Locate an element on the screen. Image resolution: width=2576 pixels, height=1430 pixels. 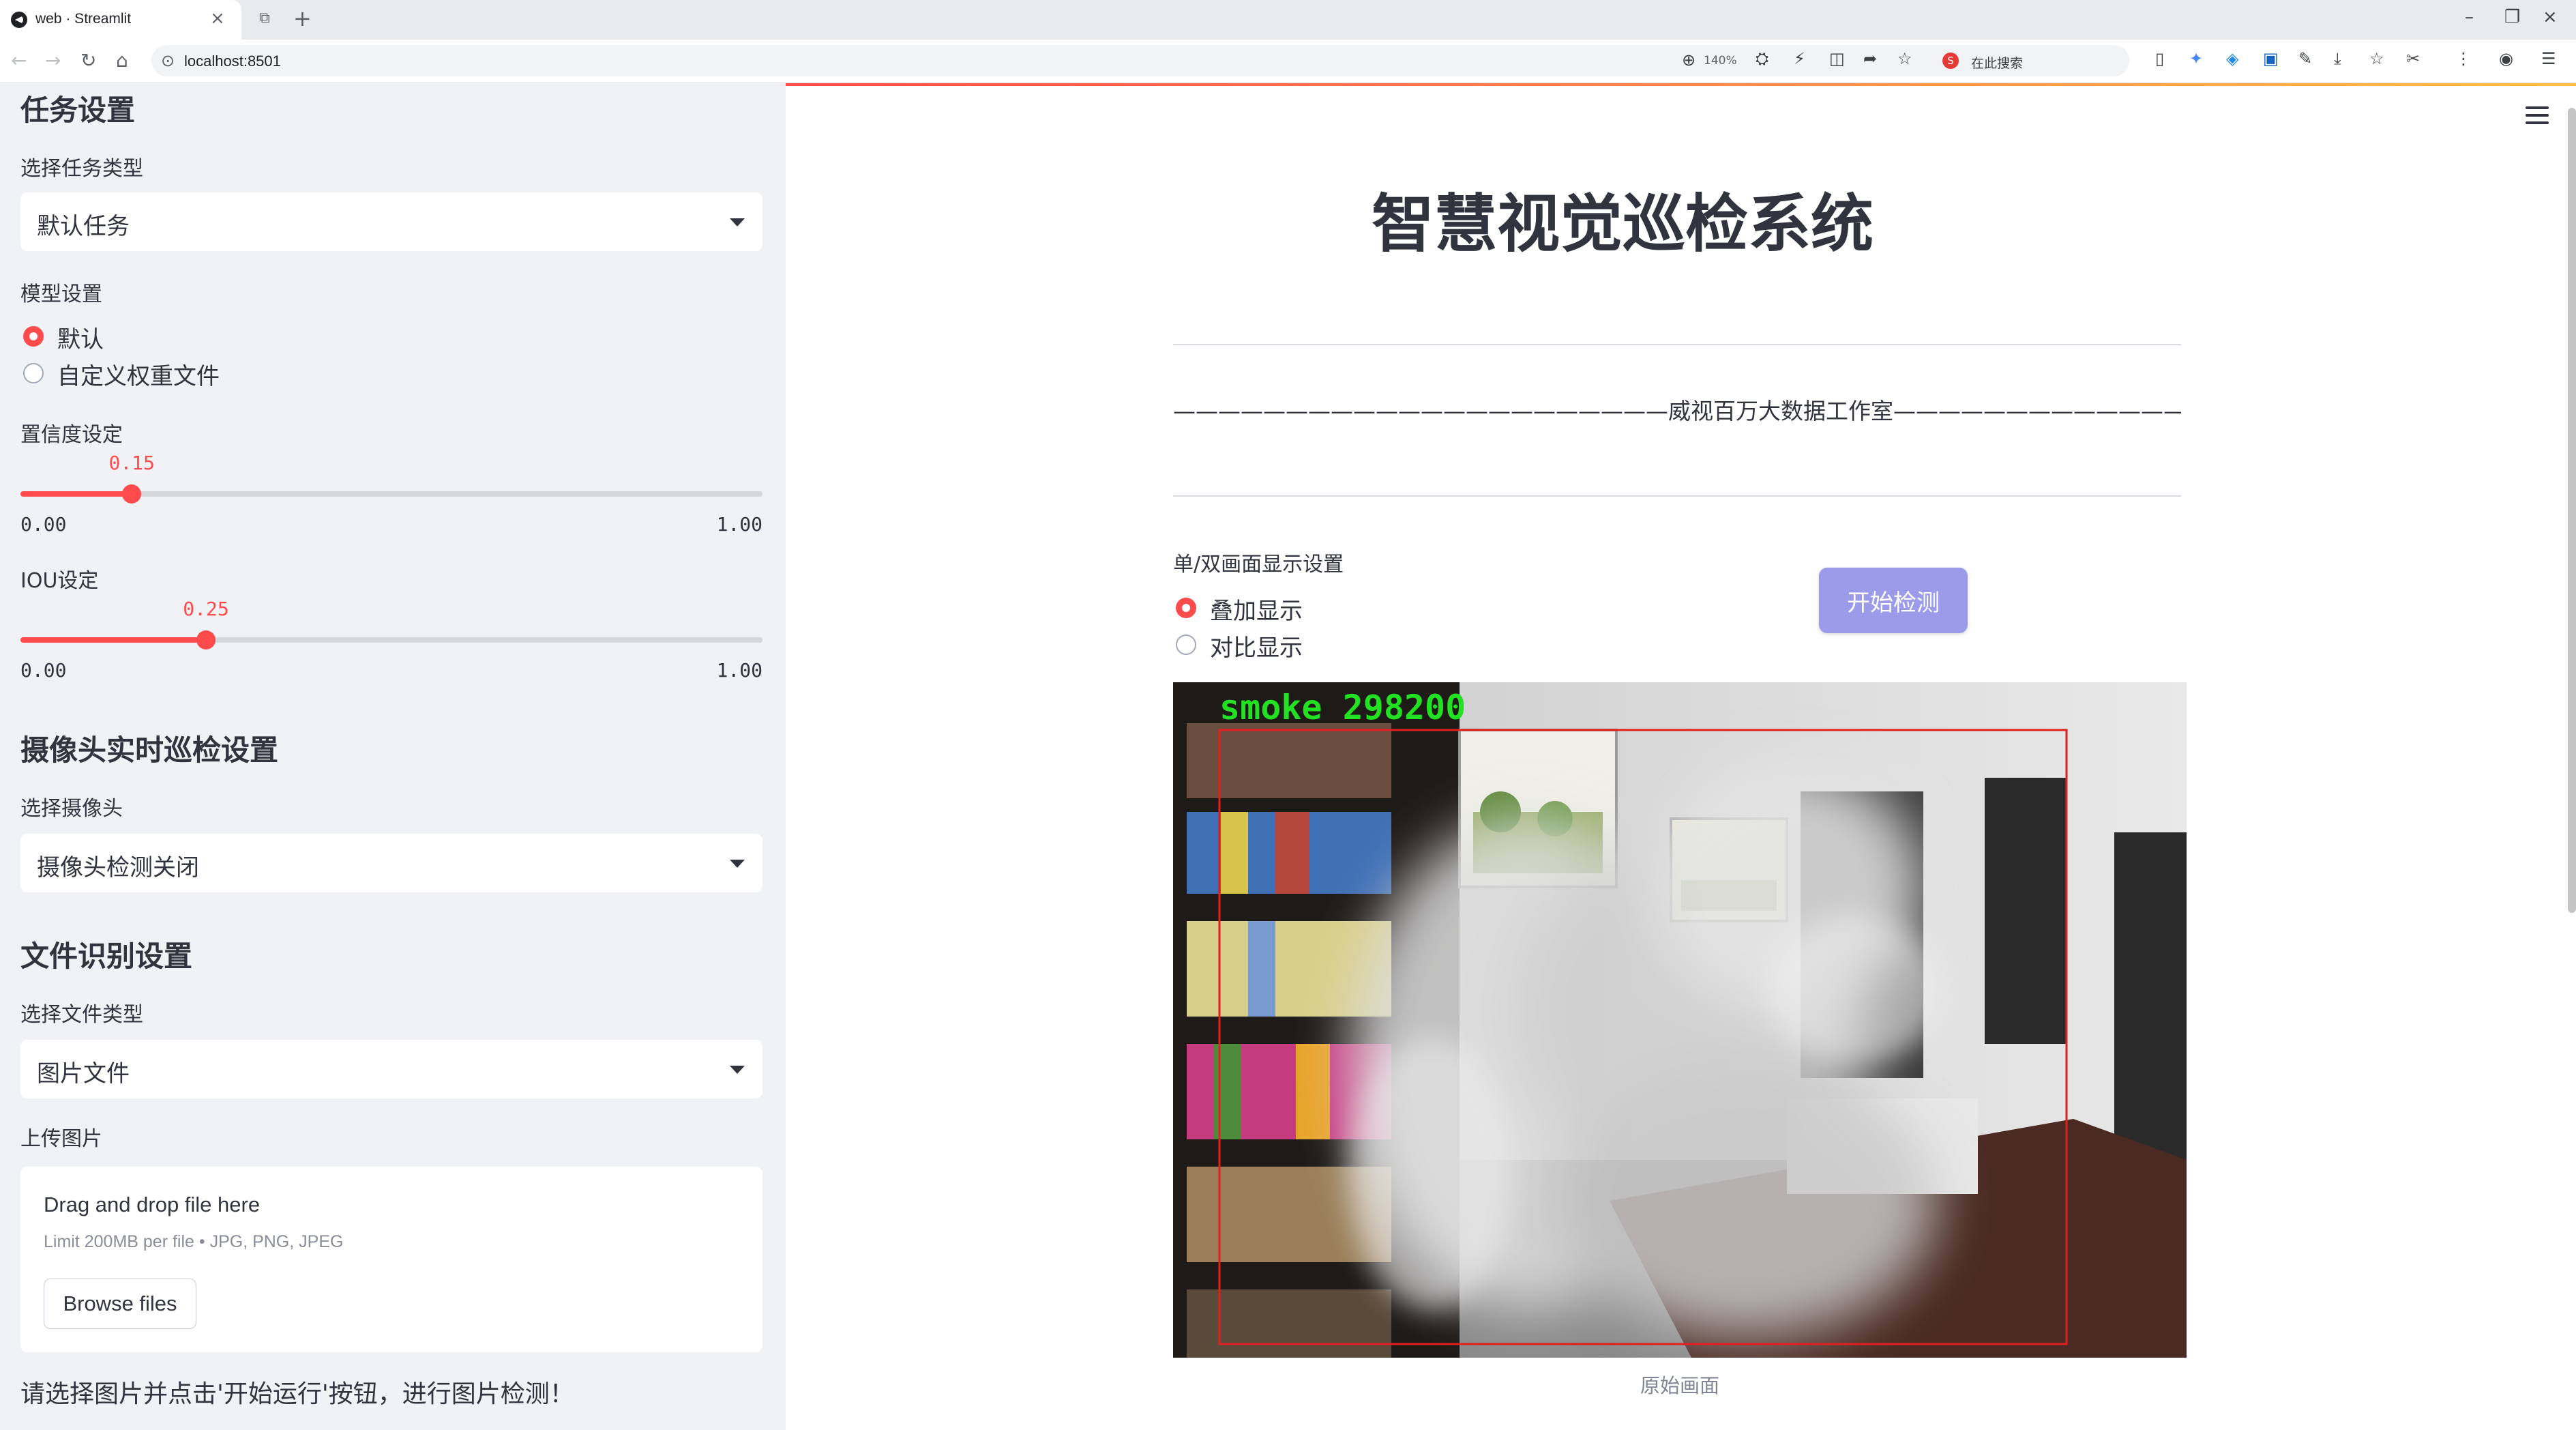
forward-icon: → is located at coordinates (53, 60).